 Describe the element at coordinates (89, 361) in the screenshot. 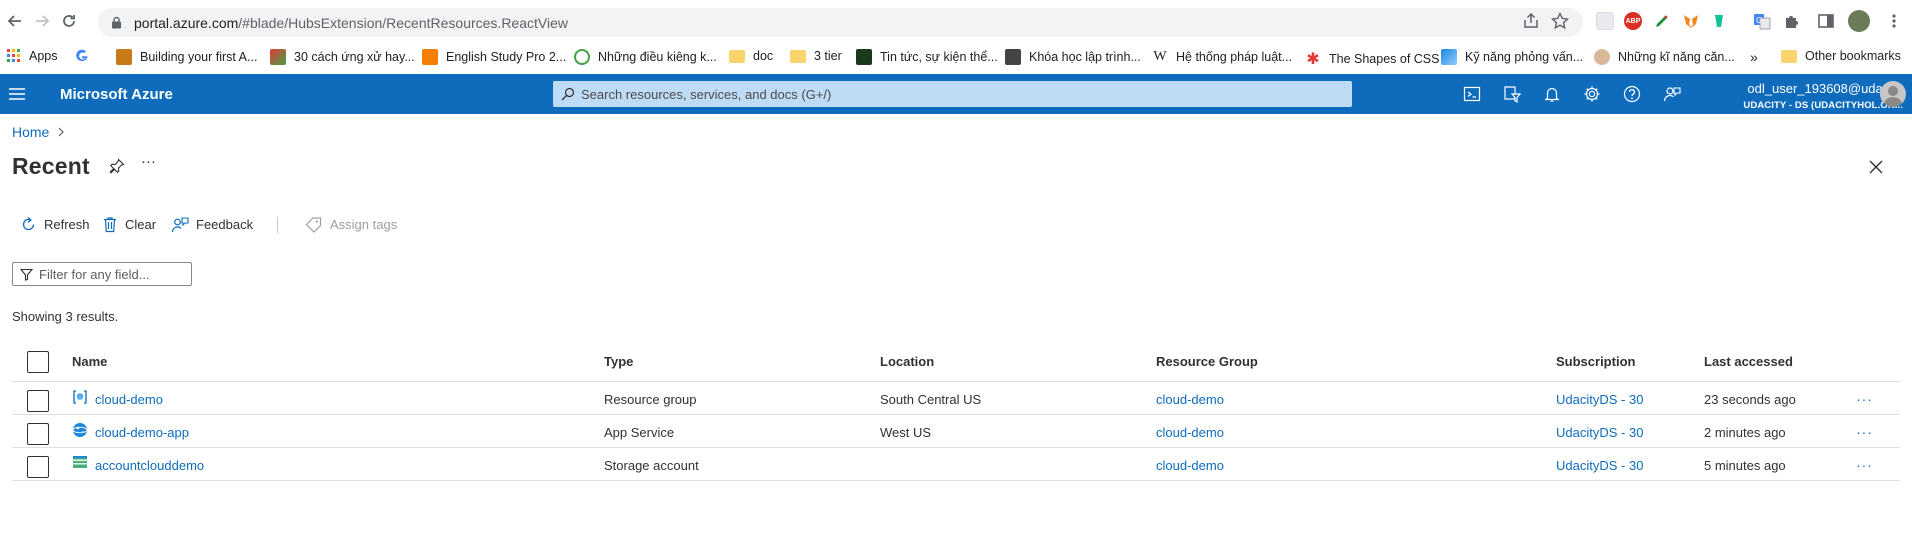

I see `column-header-name: Name` at that location.